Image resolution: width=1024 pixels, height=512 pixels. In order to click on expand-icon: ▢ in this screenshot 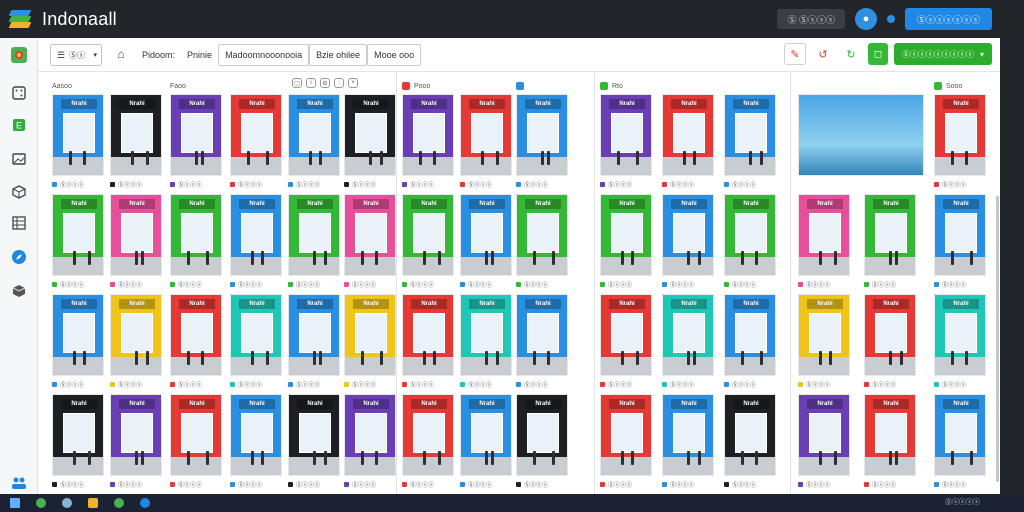, I will do `click(297, 83)`.